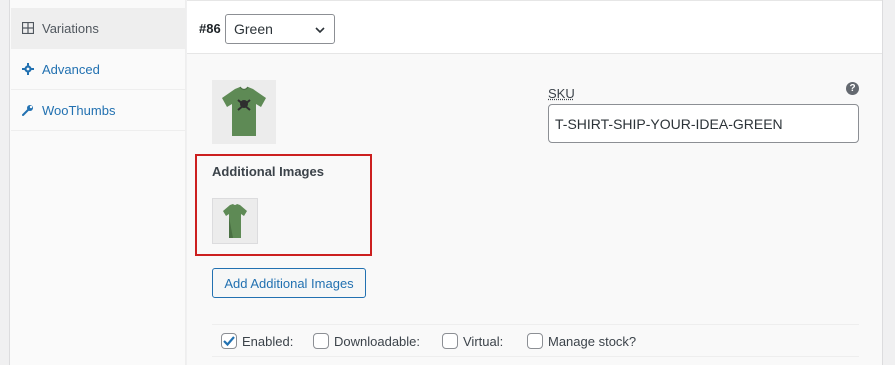 This screenshot has width=895, height=365. What do you see at coordinates (450, 341) in the screenshot?
I see `virtual-checkbox` at bounding box center [450, 341].